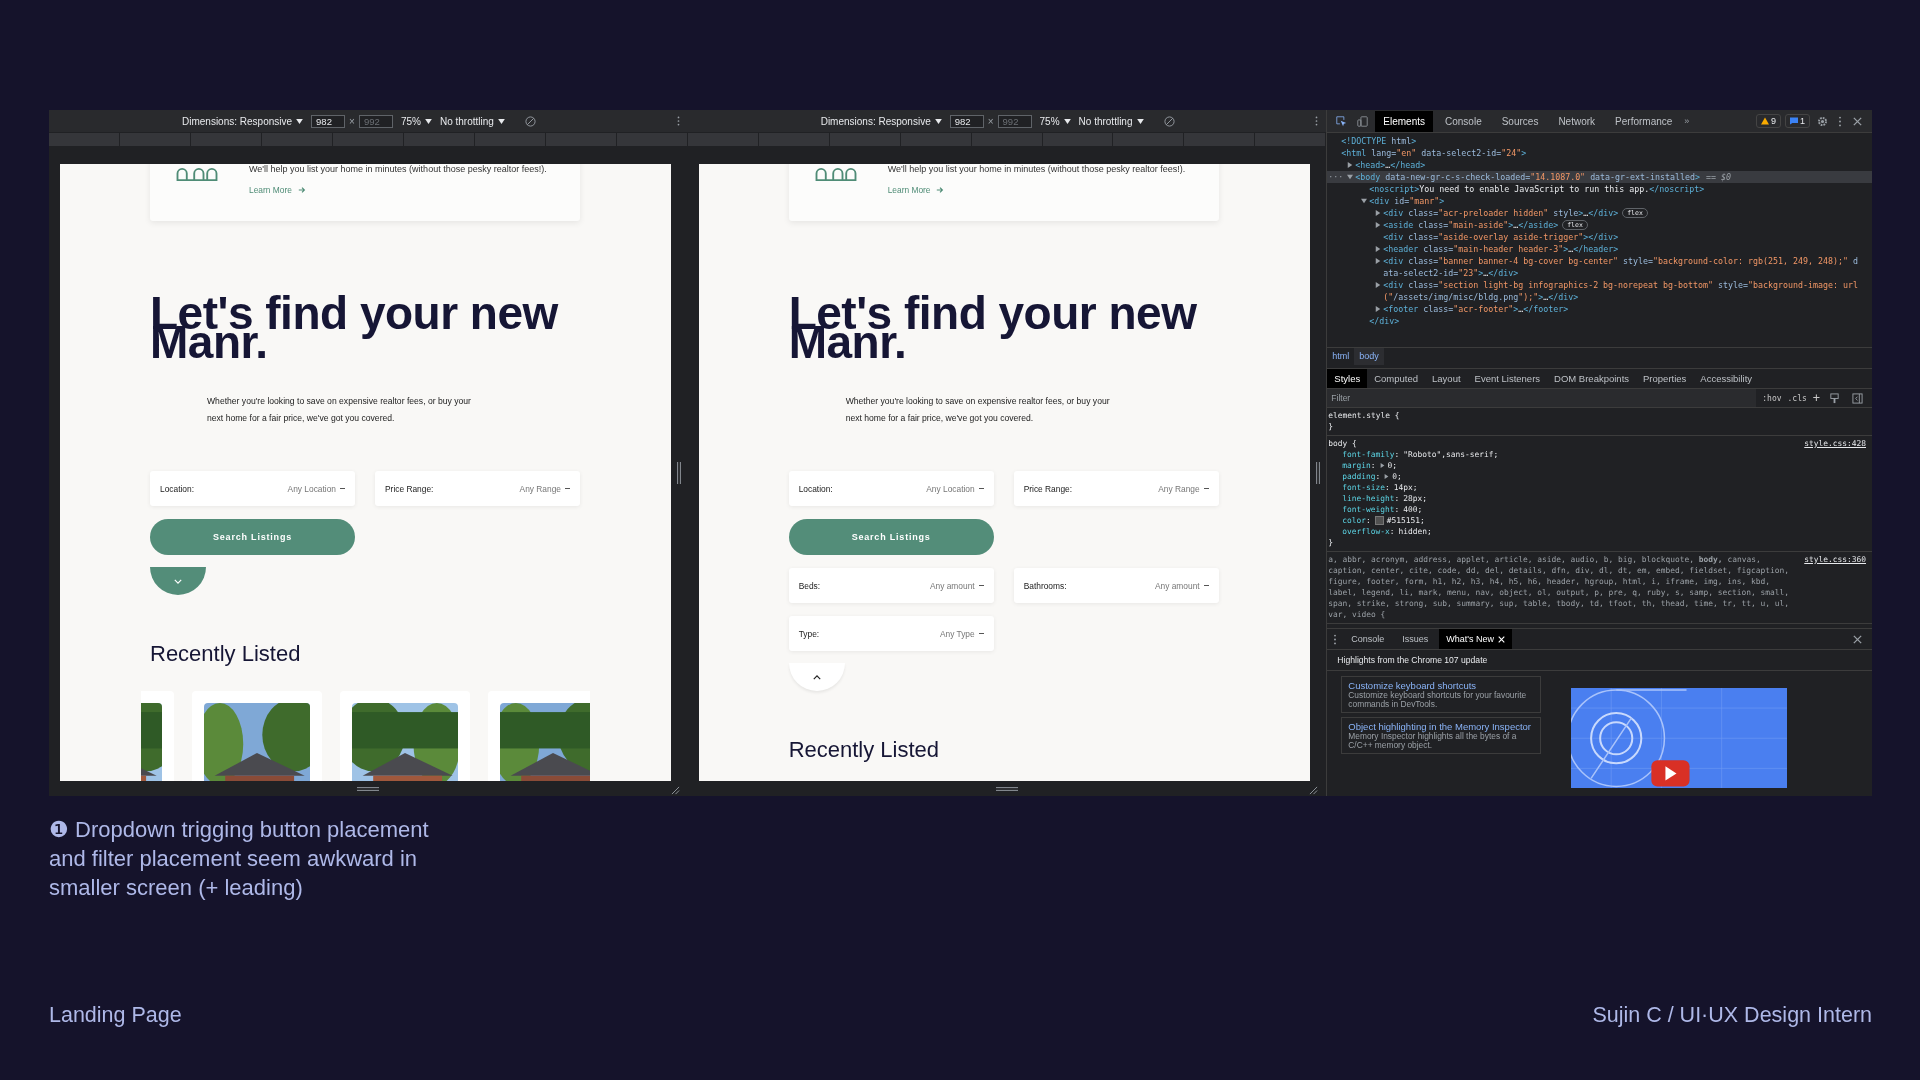  Describe the element at coordinates (891, 633) in the screenshot. I see `filter-dropdown: Type: Any Type` at that location.